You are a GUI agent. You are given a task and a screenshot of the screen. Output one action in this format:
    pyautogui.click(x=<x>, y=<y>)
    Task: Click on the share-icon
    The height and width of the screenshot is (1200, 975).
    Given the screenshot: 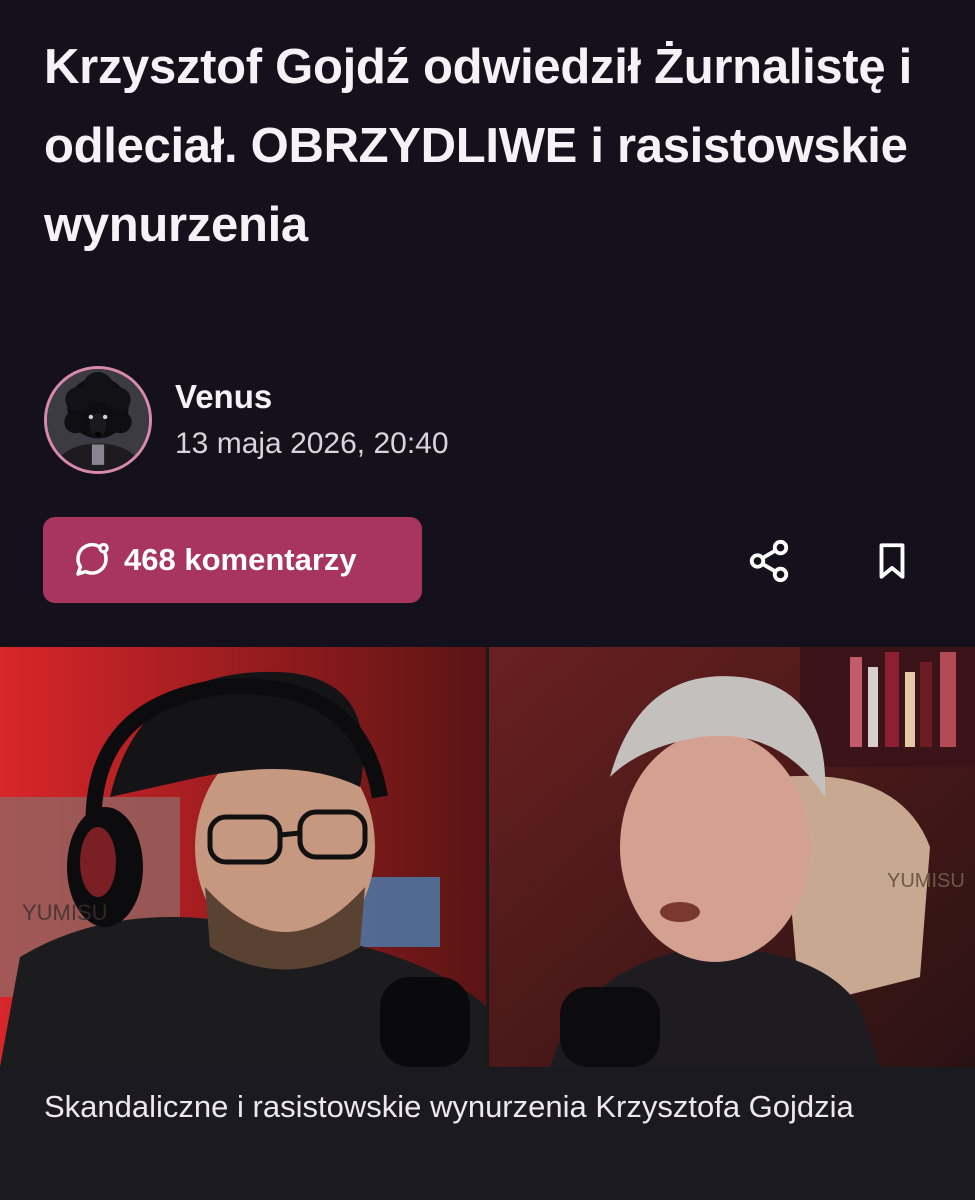 What is the action you would take?
    pyautogui.click(x=769, y=561)
    